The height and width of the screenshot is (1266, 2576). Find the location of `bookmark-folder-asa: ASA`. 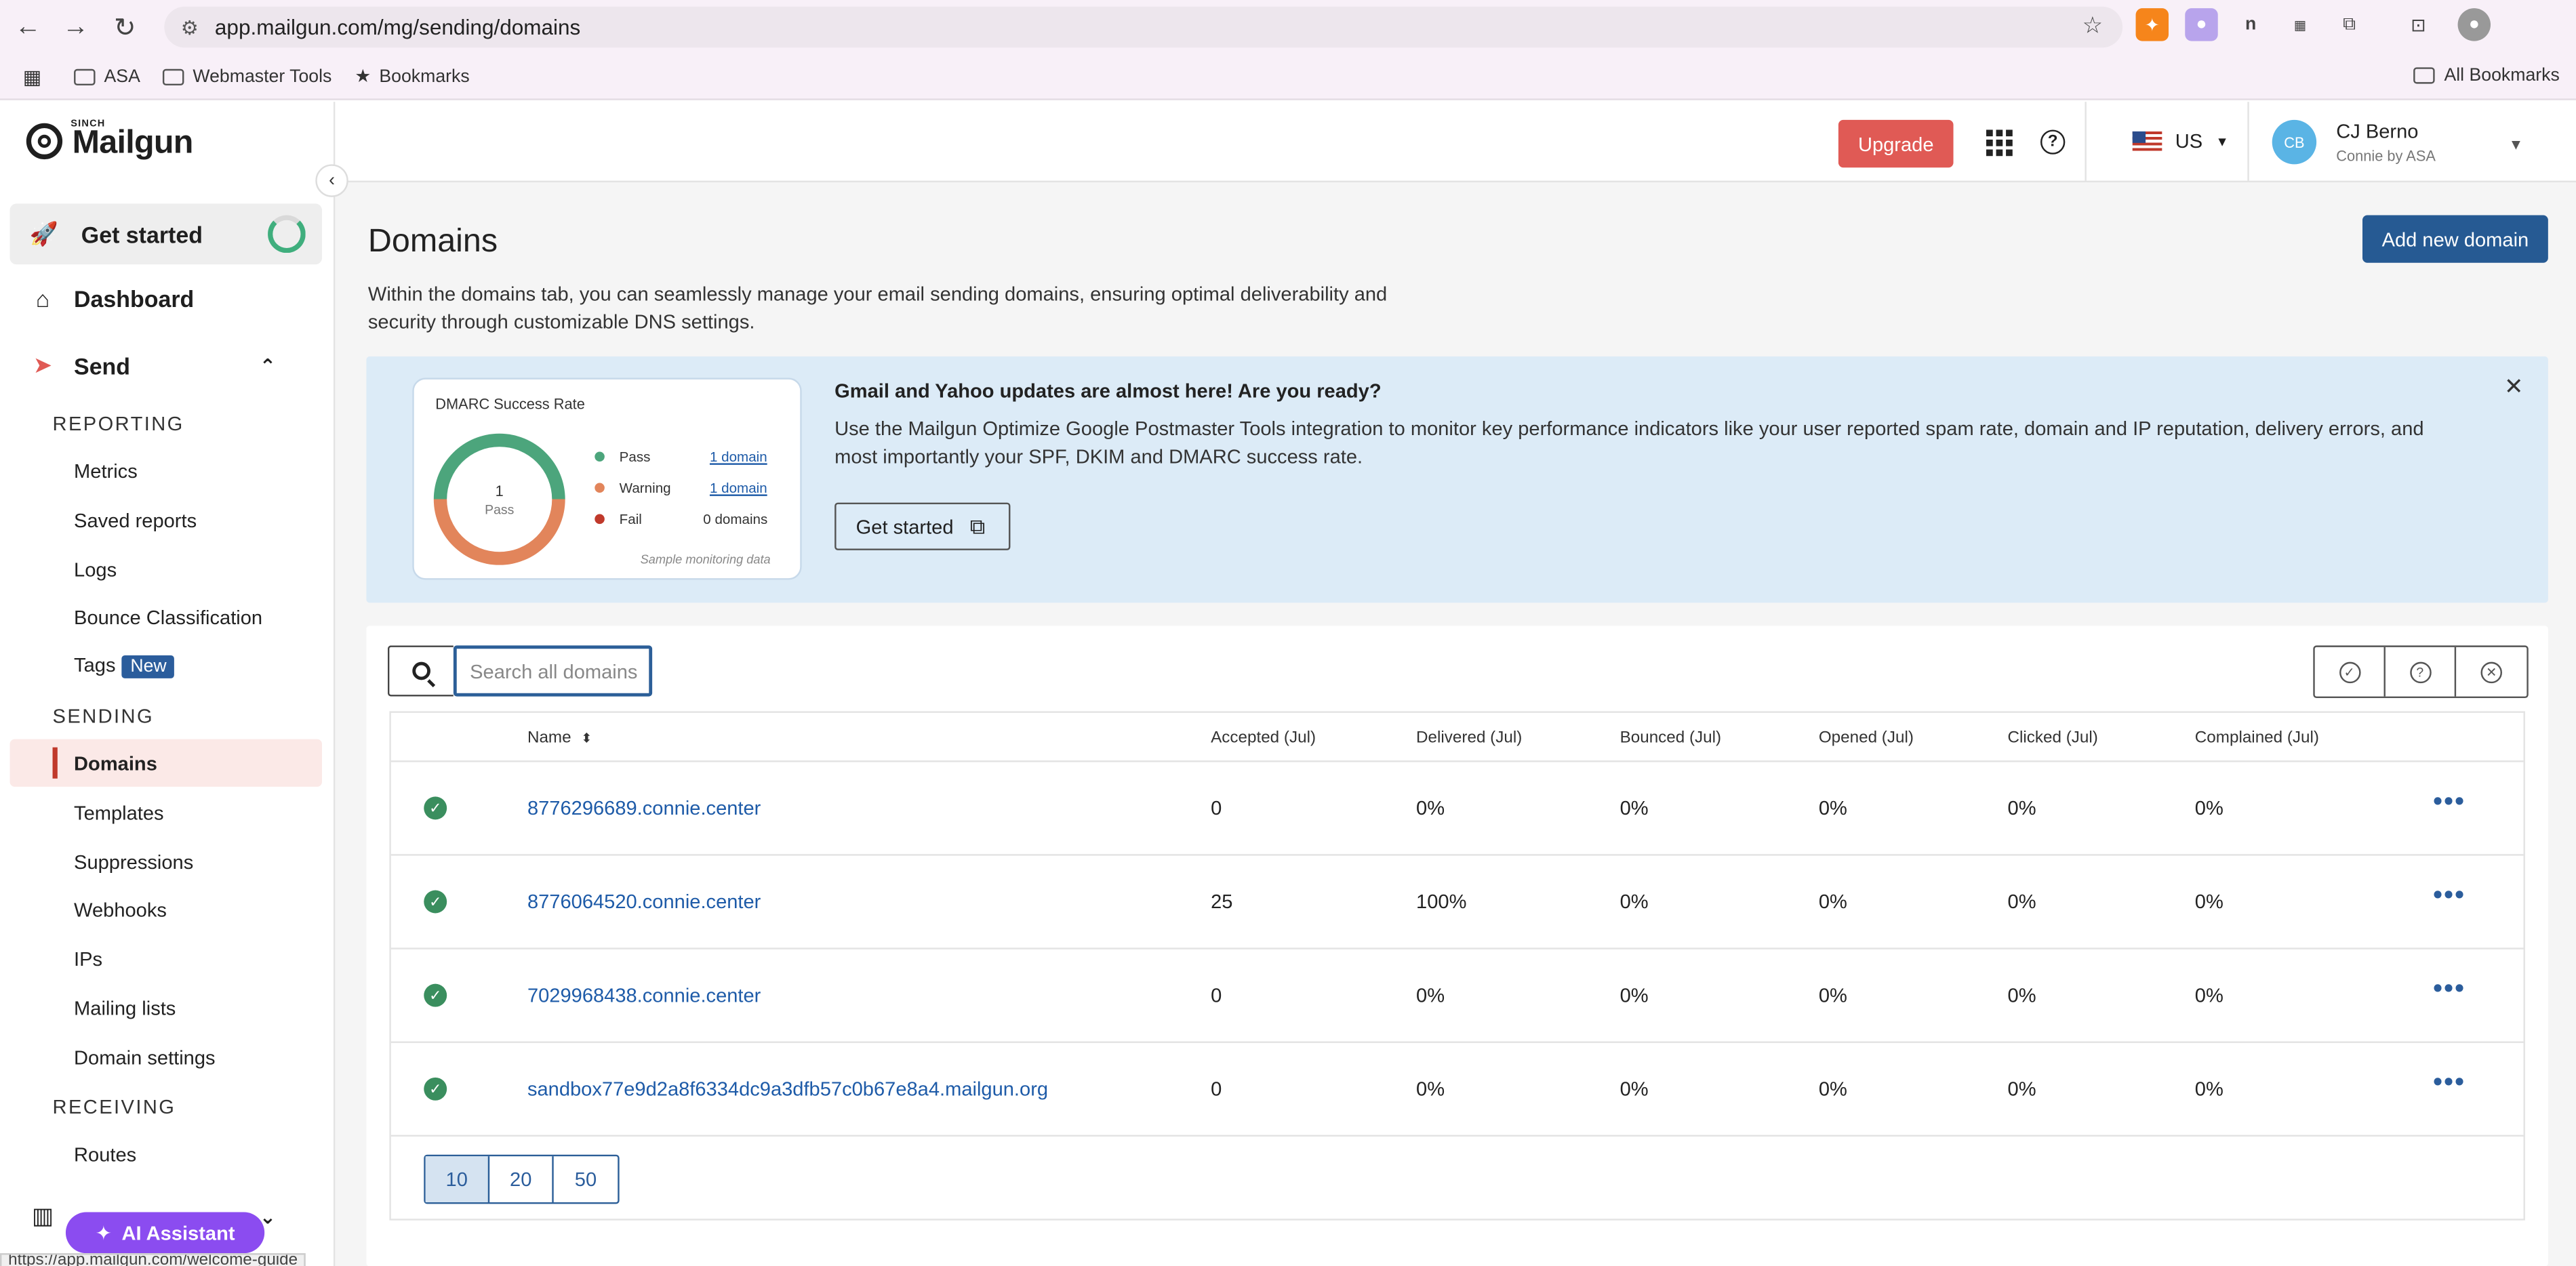

bookmark-folder-asa: ASA is located at coordinates (107, 76).